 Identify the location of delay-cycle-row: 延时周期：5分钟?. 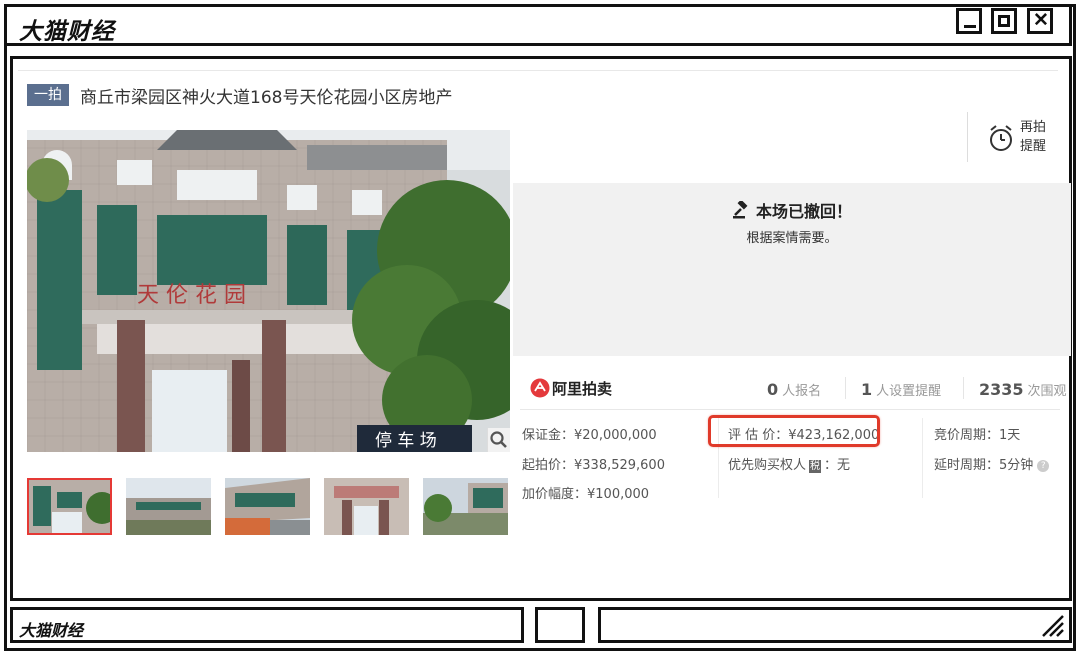
(992, 463).